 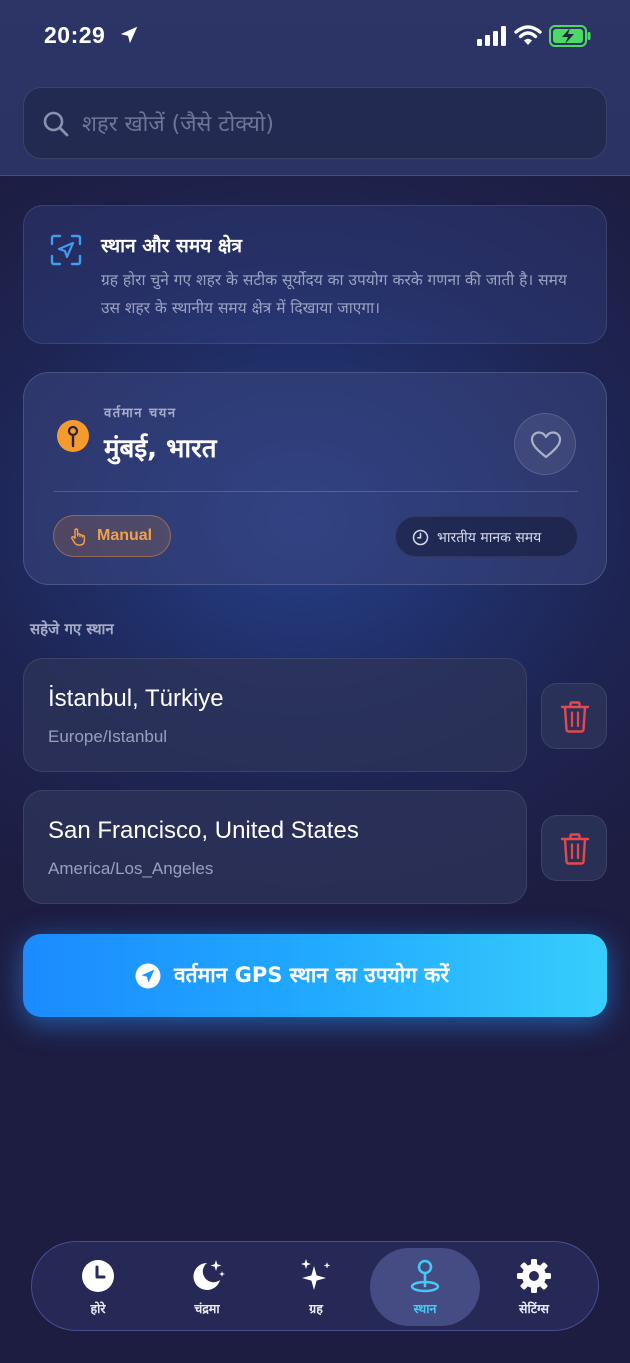 What do you see at coordinates (125, 535) in the screenshot?
I see `manual-mode-label: Manual` at bounding box center [125, 535].